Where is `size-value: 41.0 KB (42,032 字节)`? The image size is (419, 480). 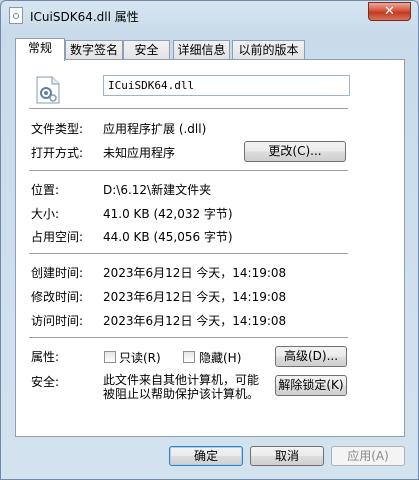 size-value: 41.0 KB (42,032 字节) is located at coordinates (168, 214).